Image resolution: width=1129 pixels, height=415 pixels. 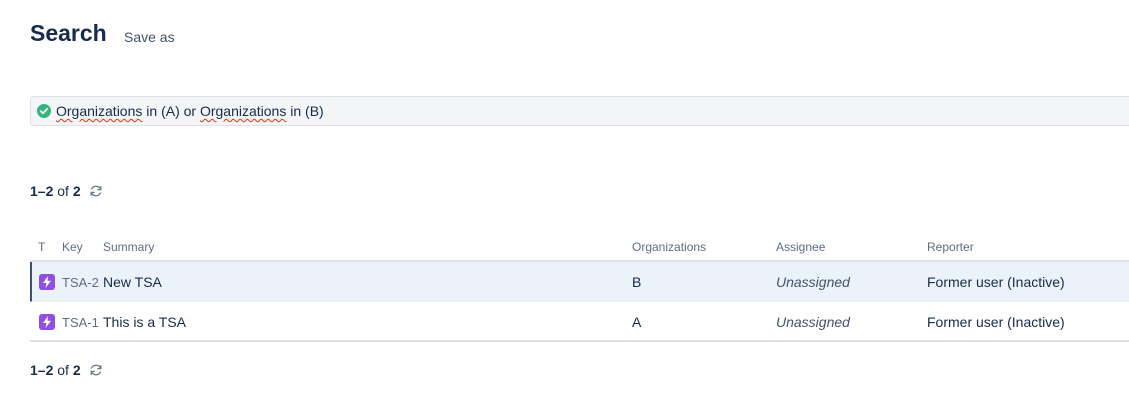 I want to click on save-as-button: Save as, so click(x=149, y=37).